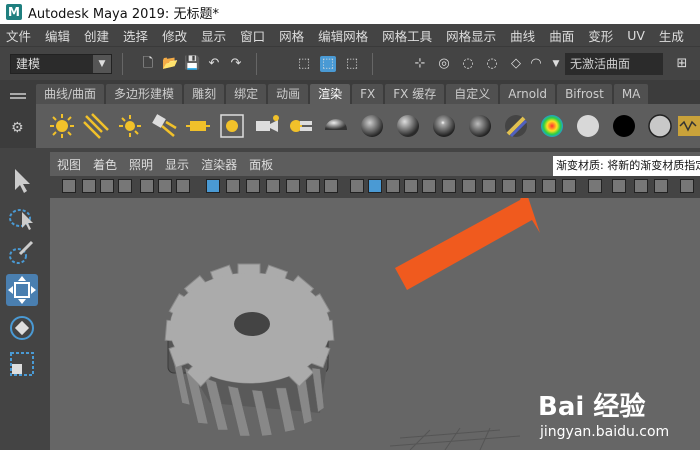 The width and height of the screenshot is (700, 450). Describe the element at coordinates (213, 186) in the screenshot. I see `grid-icon` at that location.